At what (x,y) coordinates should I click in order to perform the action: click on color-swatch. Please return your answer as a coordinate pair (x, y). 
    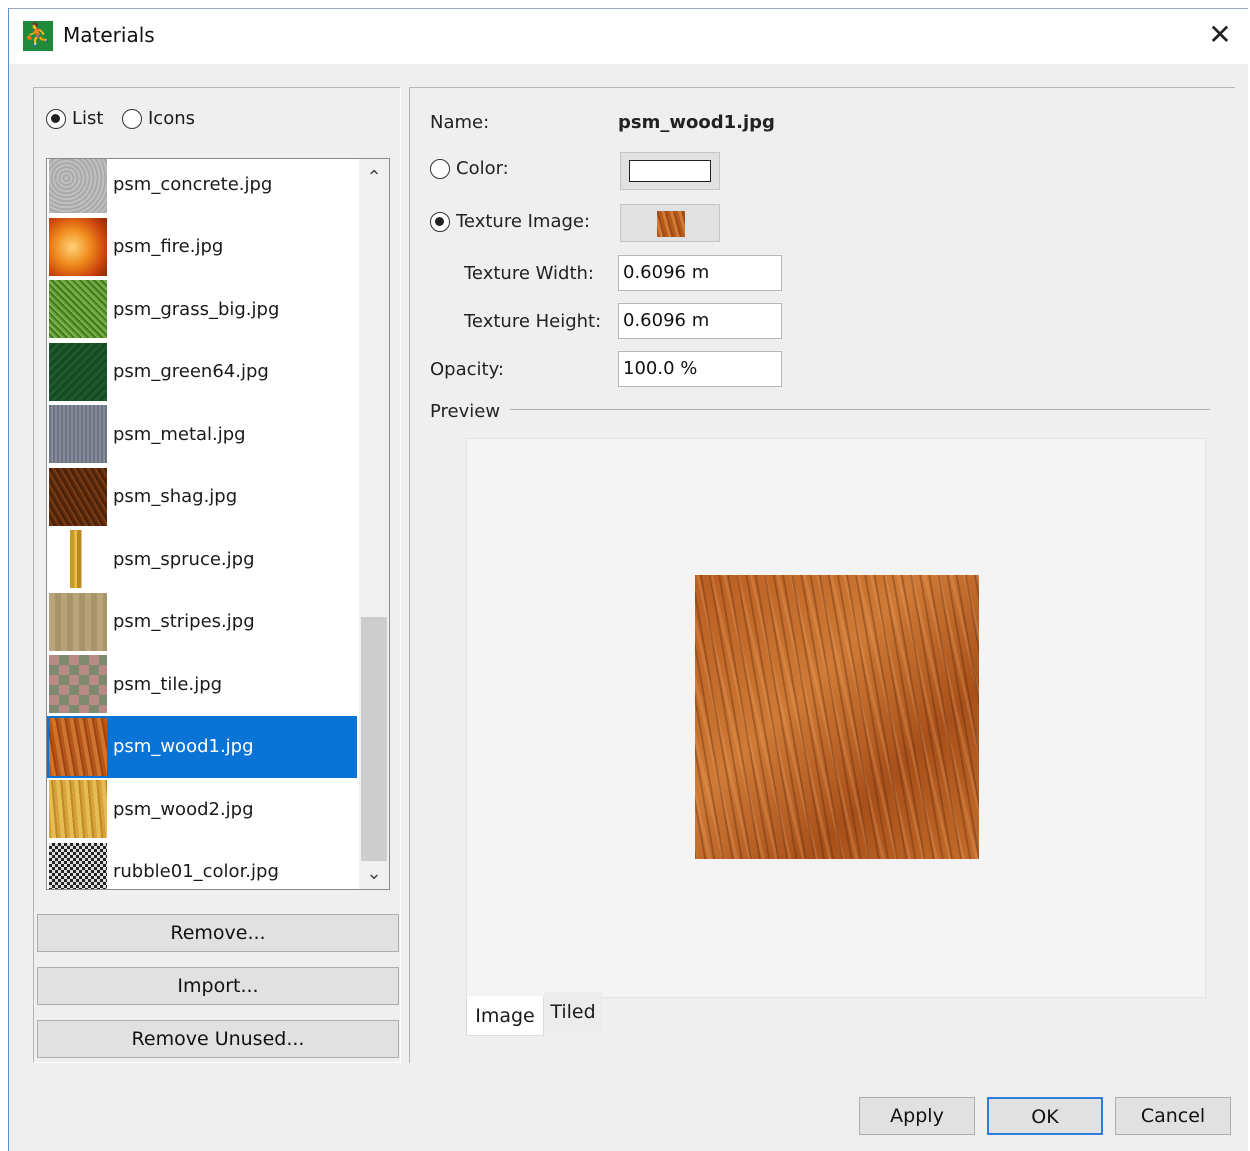
    Looking at the image, I should click on (670, 171).